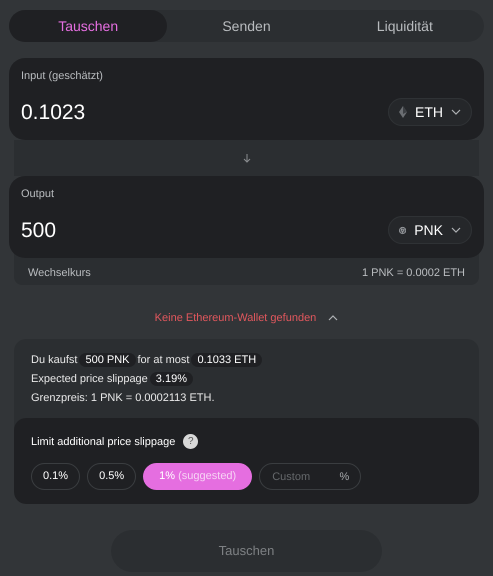  What do you see at coordinates (59, 274) in the screenshot?
I see `rate-label: Wechselkurs` at bounding box center [59, 274].